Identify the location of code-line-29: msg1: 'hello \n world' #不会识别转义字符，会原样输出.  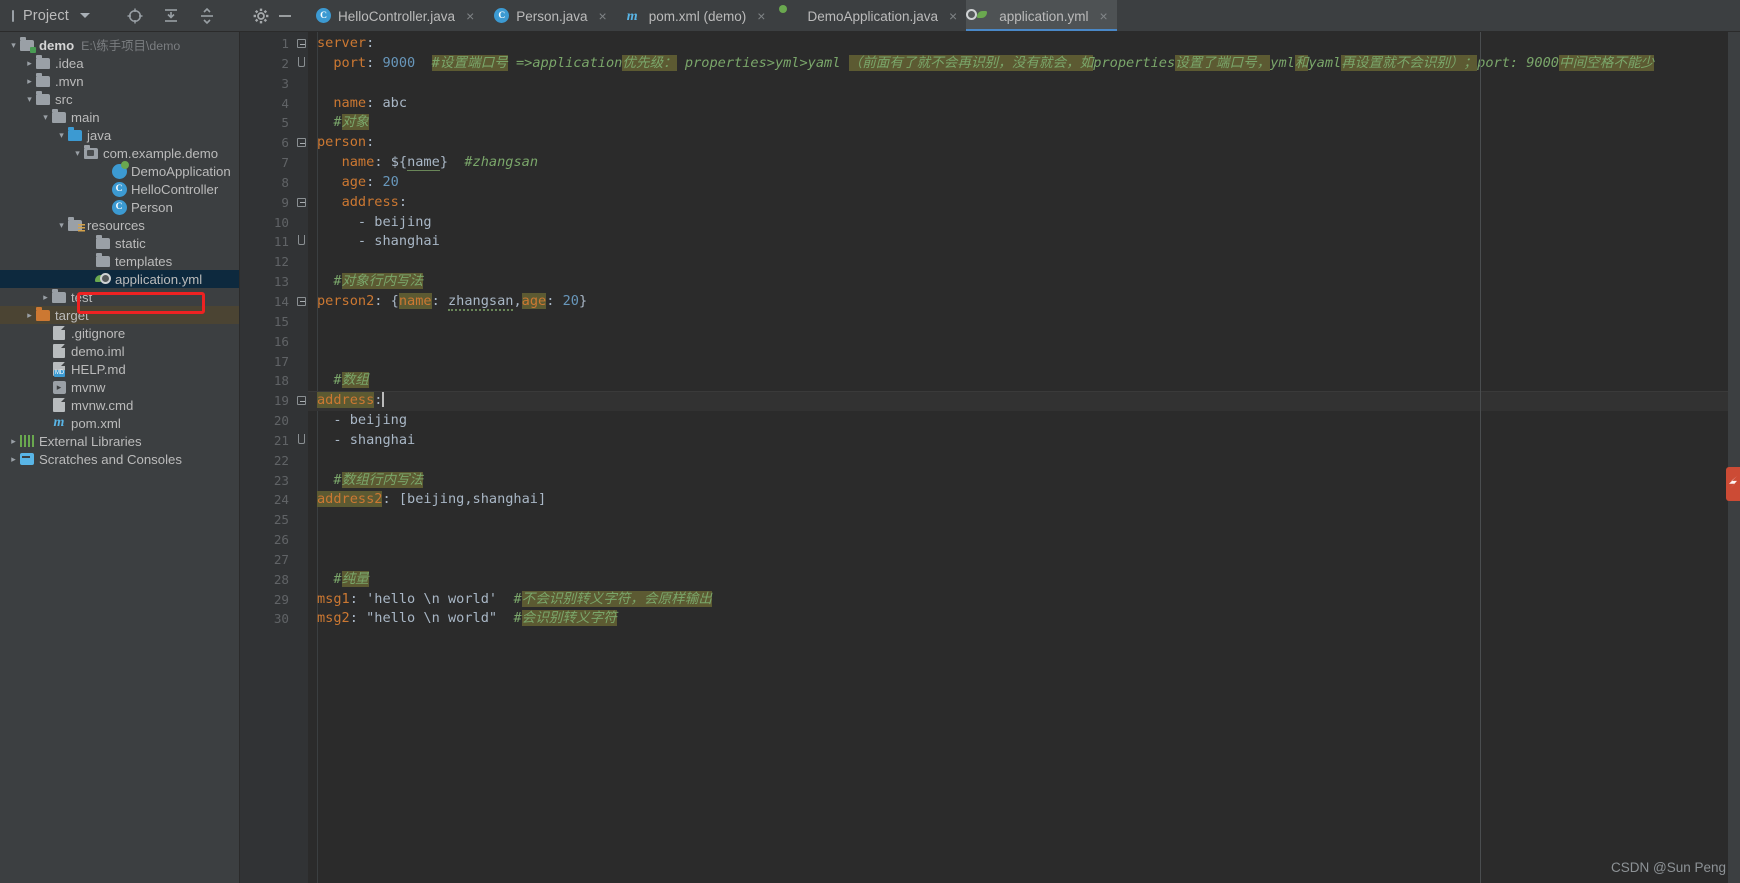
(1018, 600).